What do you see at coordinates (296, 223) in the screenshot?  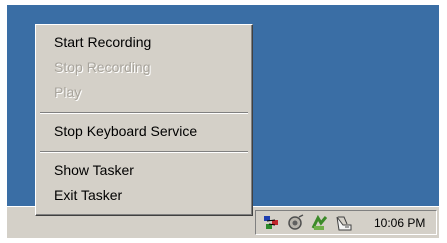 I see `volume-icon` at bounding box center [296, 223].